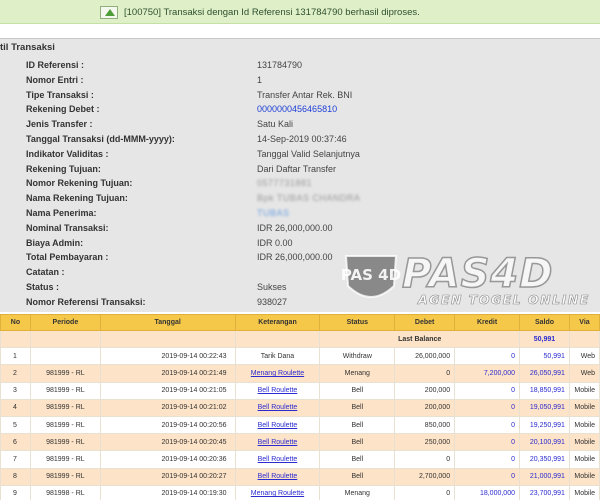 The image size is (600, 500). Describe the element at coordinates (544, 476) in the screenshot. I see `cell-saldo: 21,000,991` at that location.